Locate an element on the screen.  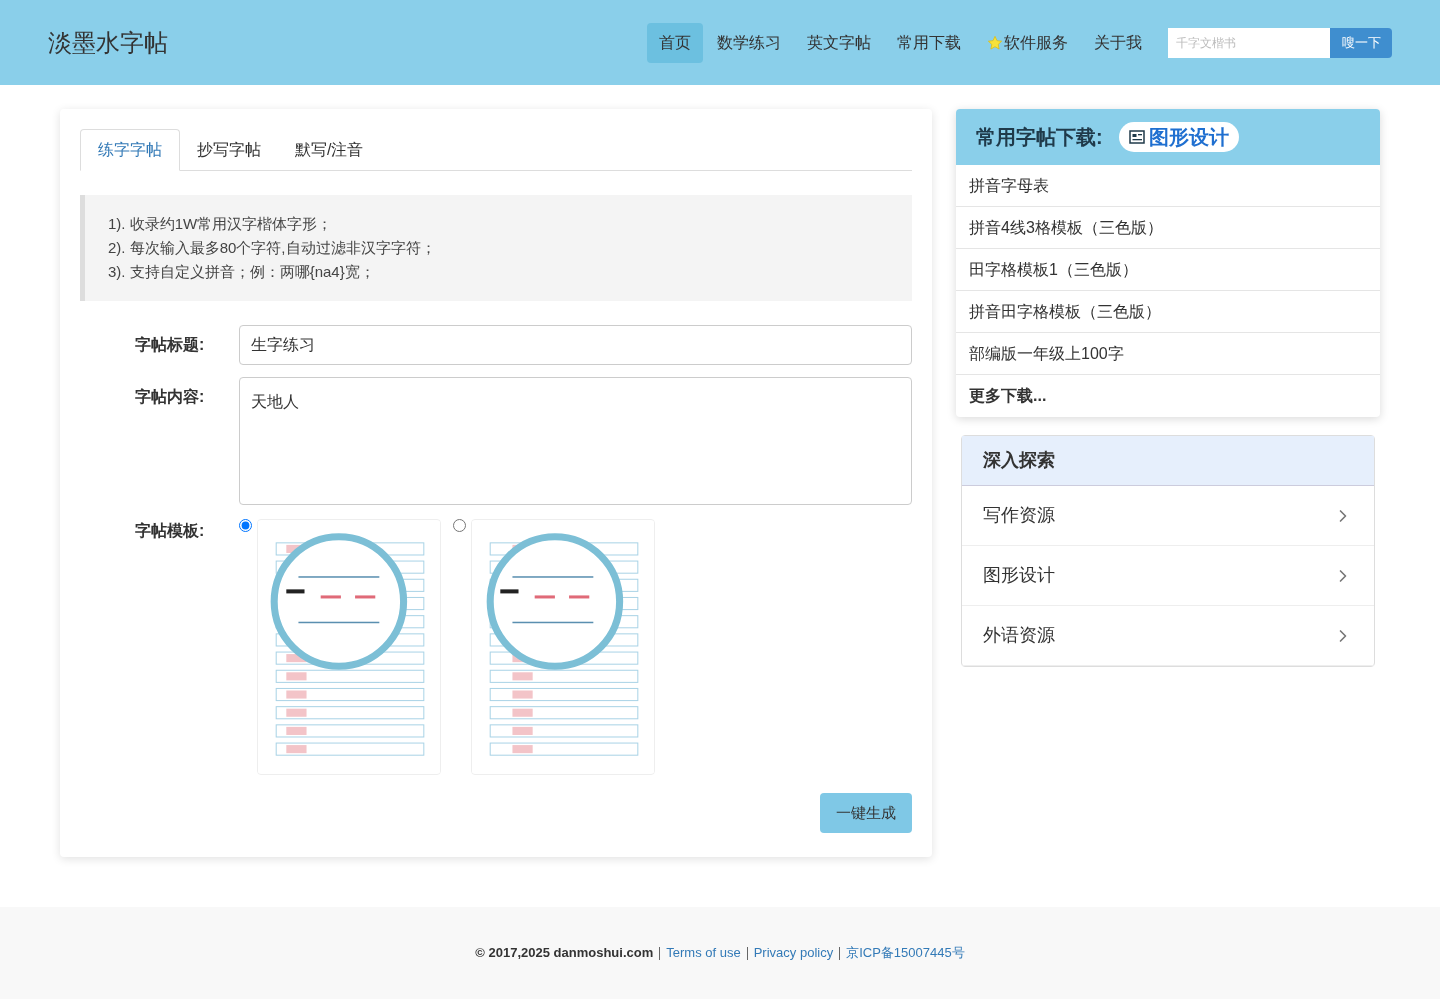
nav-link: 关于我 is located at coordinates (1118, 42).